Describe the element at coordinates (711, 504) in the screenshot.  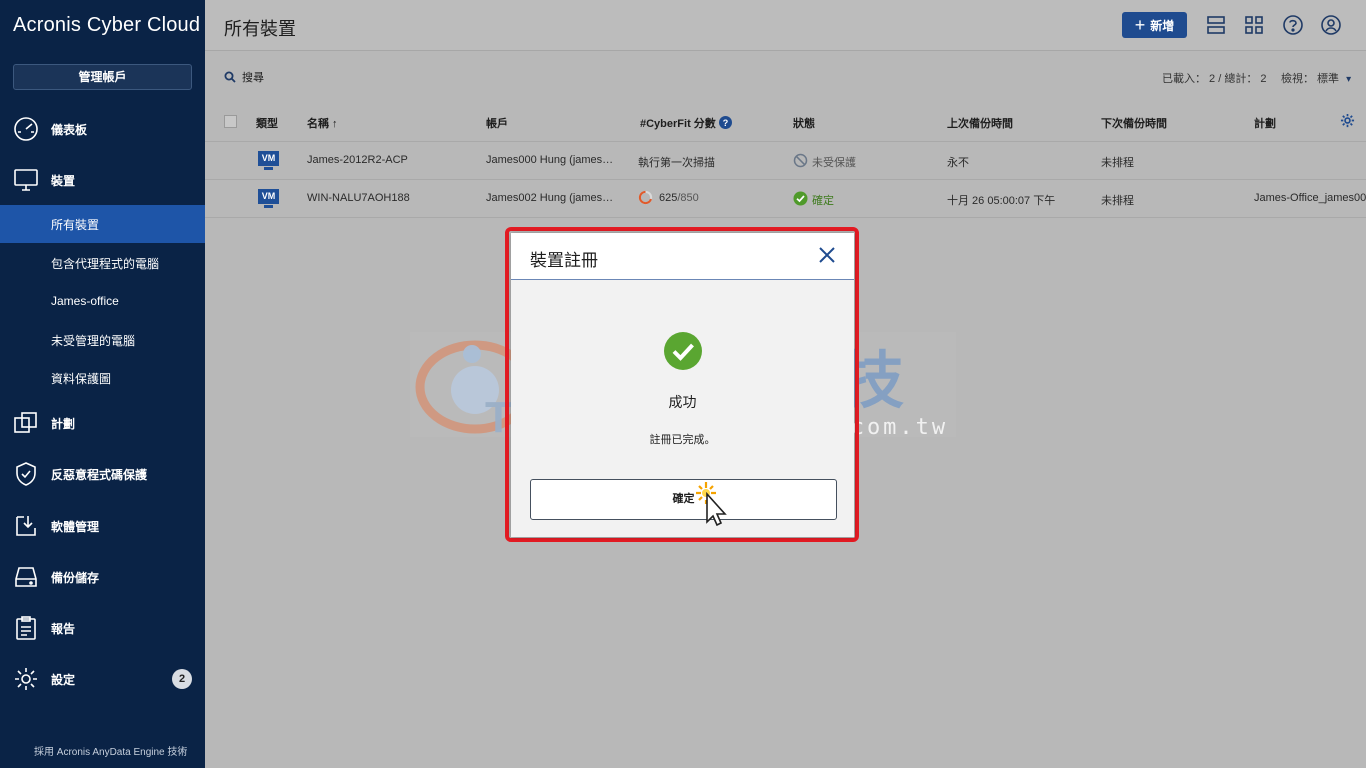
I see `mouse-cursor-icon` at that location.